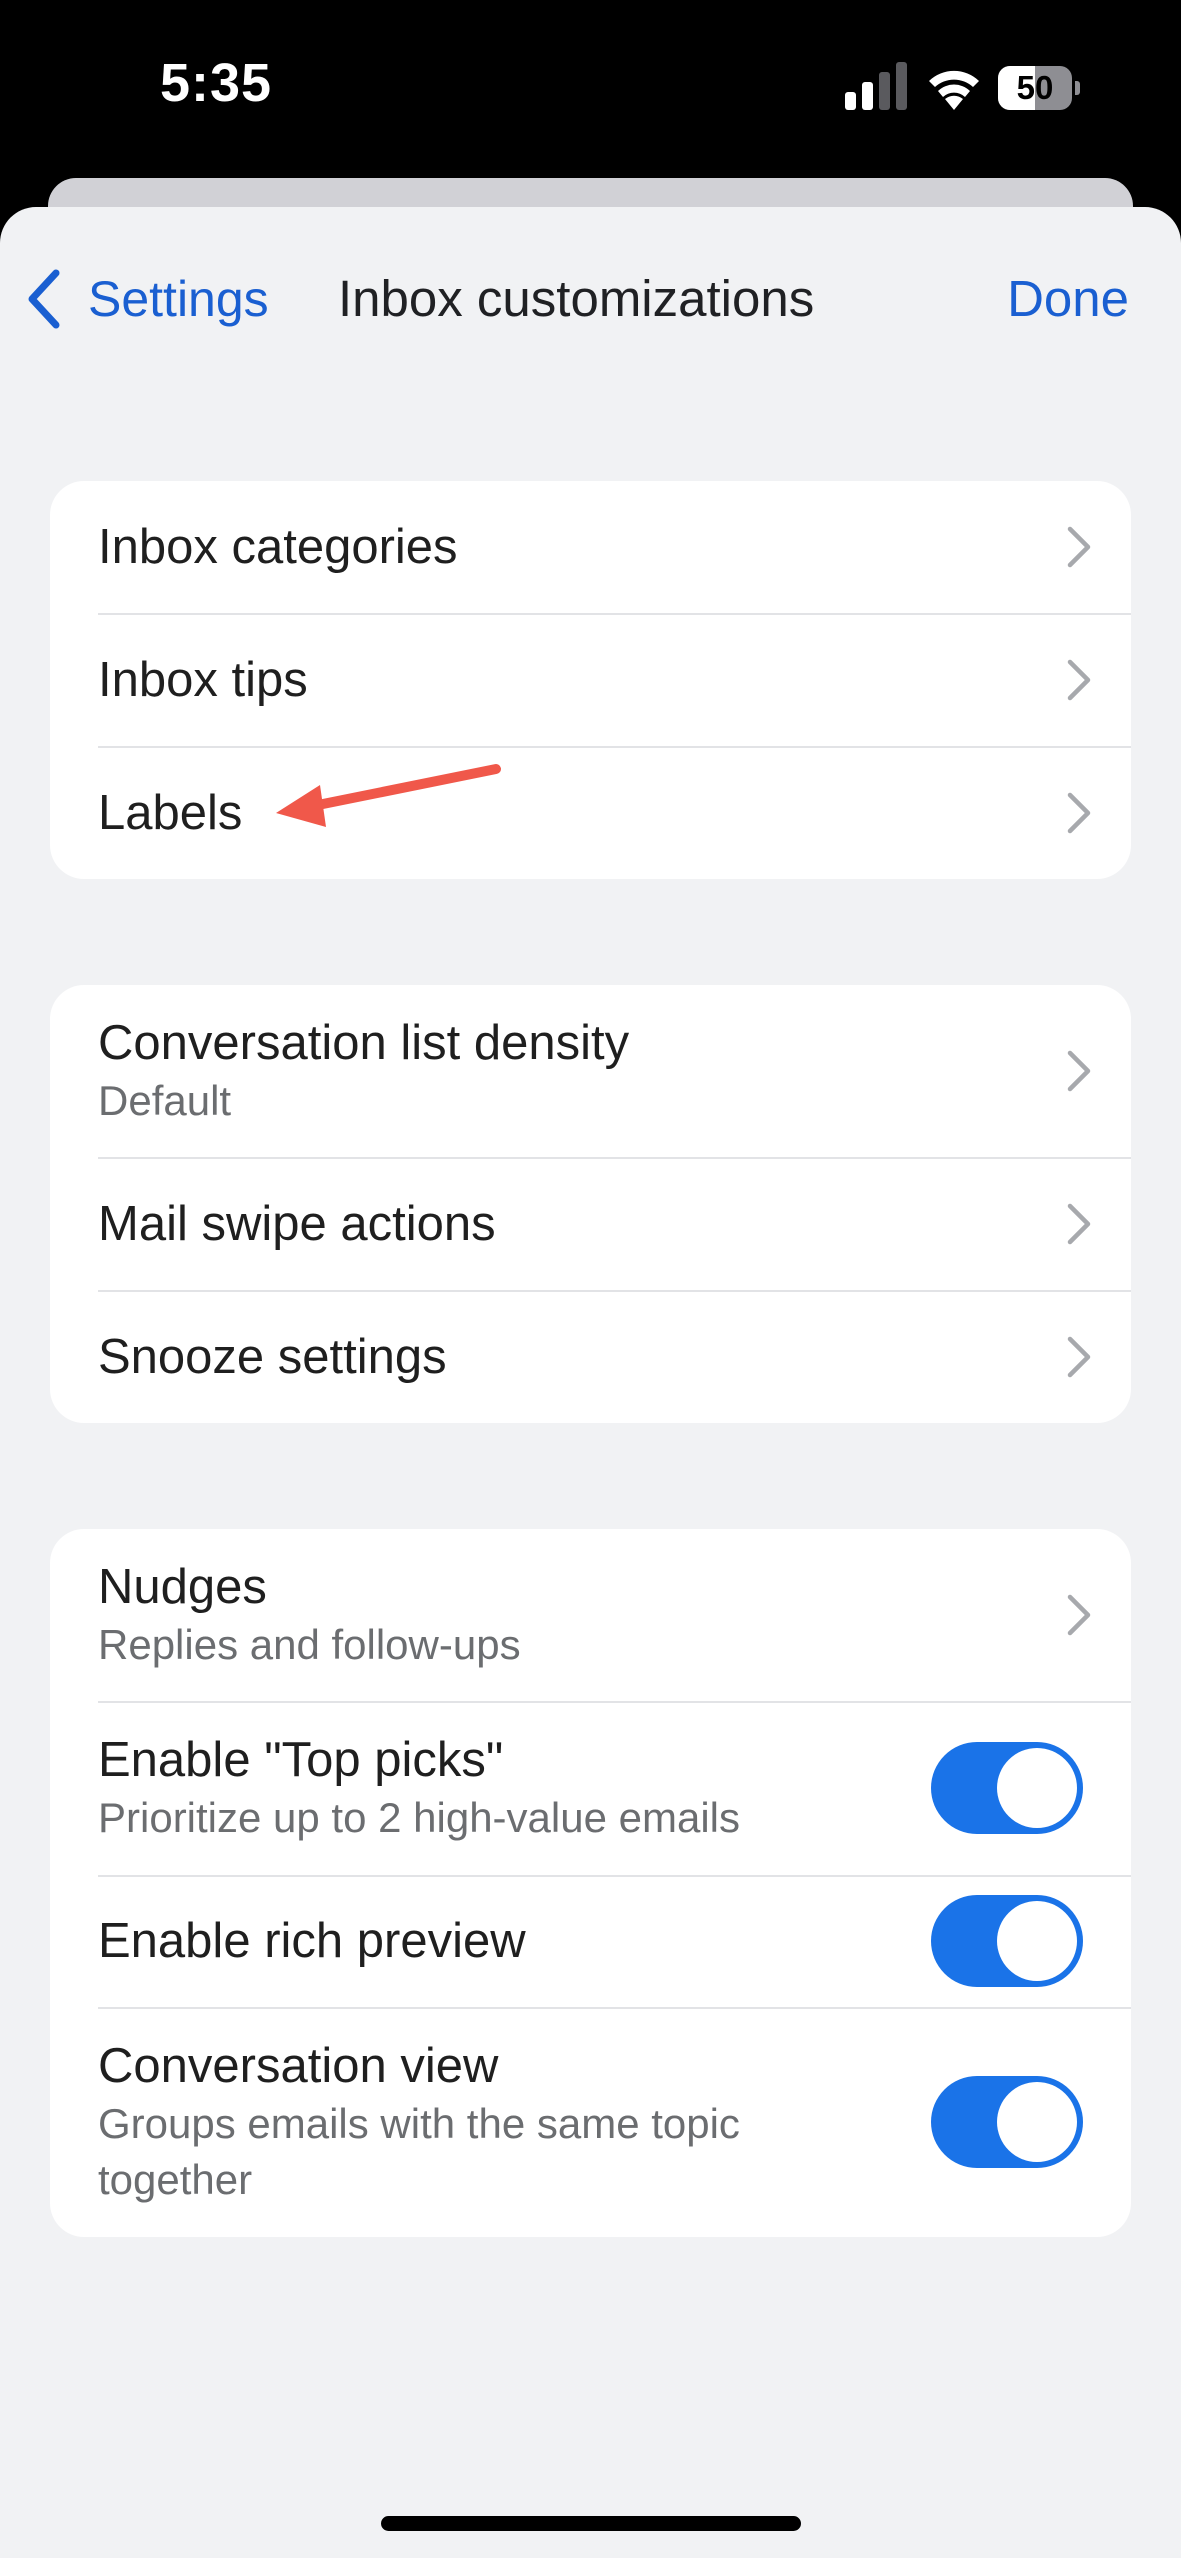 The image size is (1181, 2558). Describe the element at coordinates (590, 1941) in the screenshot. I see `row-rich-preview: Enable rich preview` at that location.